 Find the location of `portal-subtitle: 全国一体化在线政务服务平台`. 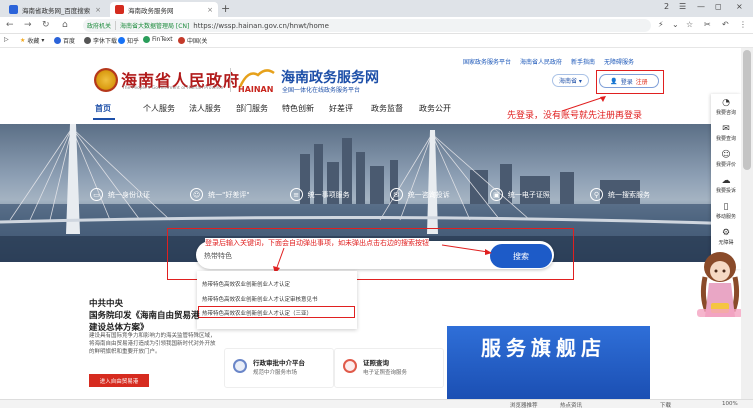

portal-subtitle: 全国一体化在线政务服务平台 is located at coordinates (321, 90).